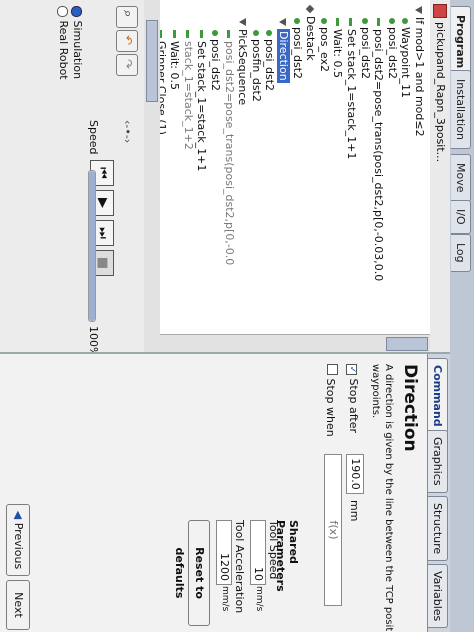  I want to click on tool-acceleration-label: Tool Acceleration, so click(239, 567).